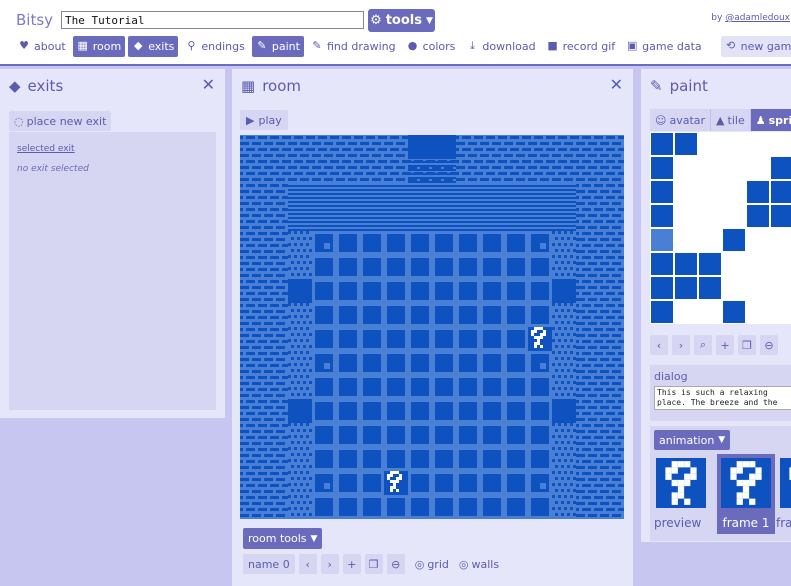 The height and width of the screenshot is (586, 791). What do you see at coordinates (746, 494) in the screenshot?
I see `frame-1: frame 1` at bounding box center [746, 494].